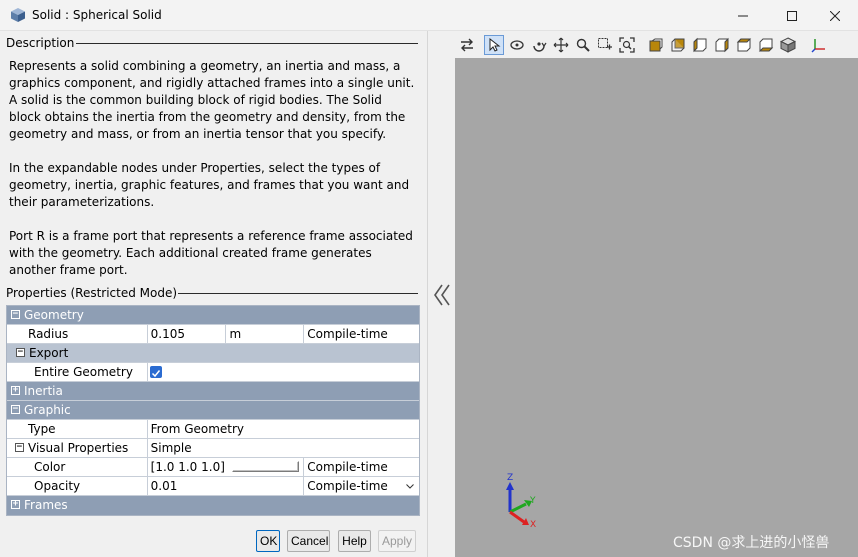 This screenshot has height=557, width=858. Describe the element at coordinates (50, 467) in the screenshot. I see `property-label: Color` at that location.